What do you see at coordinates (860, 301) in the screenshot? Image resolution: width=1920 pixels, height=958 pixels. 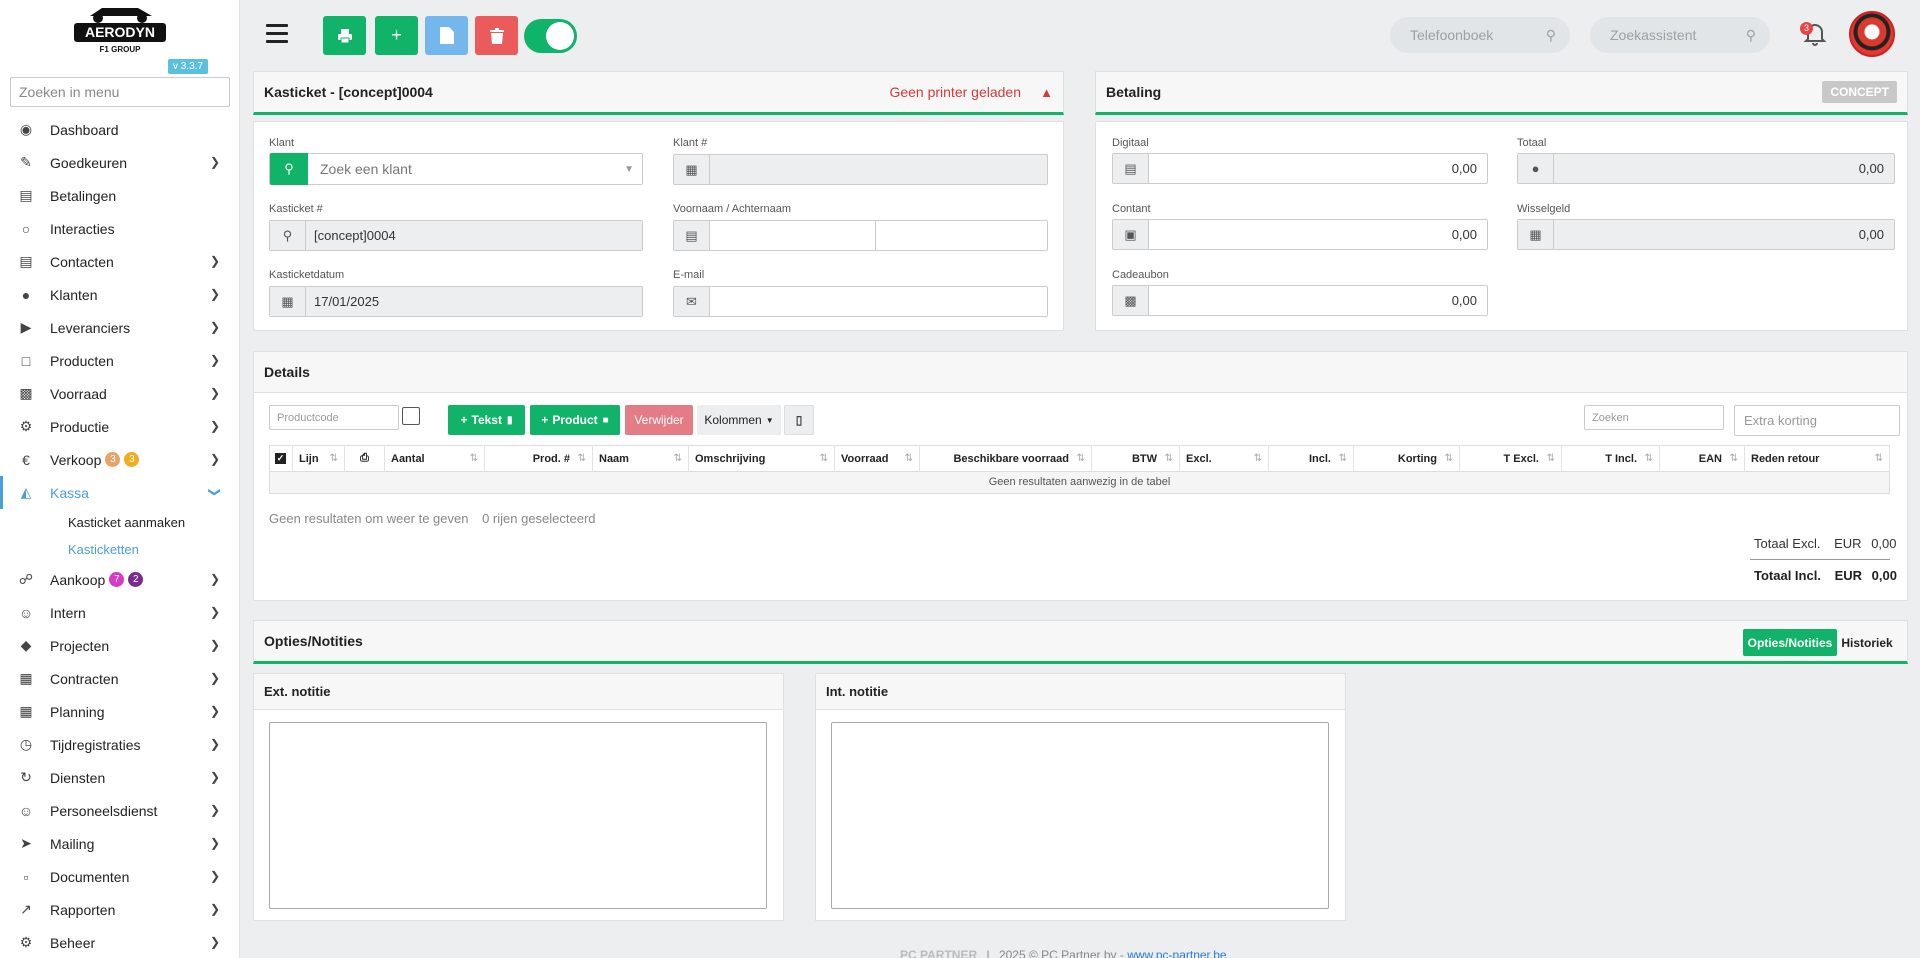 I see `email-field: ✉` at bounding box center [860, 301].